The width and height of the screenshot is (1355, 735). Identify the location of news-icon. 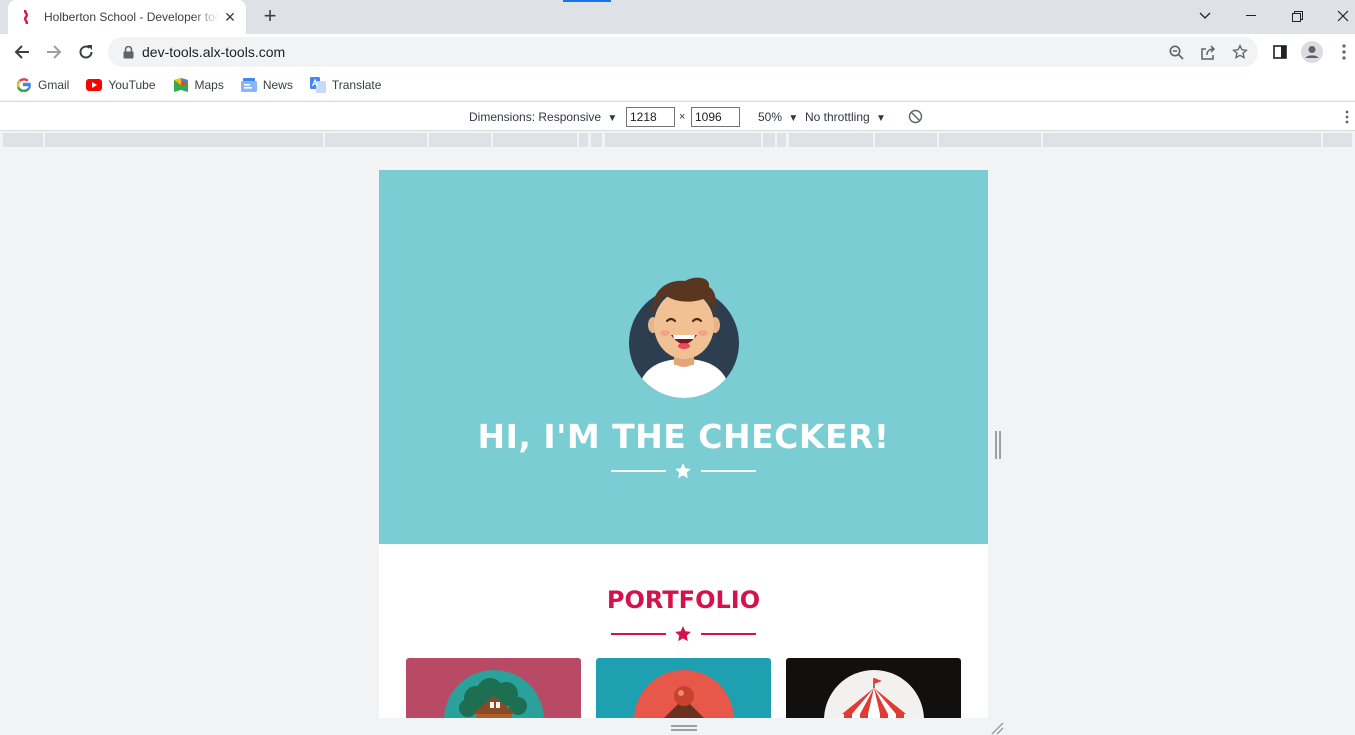
(248, 85).